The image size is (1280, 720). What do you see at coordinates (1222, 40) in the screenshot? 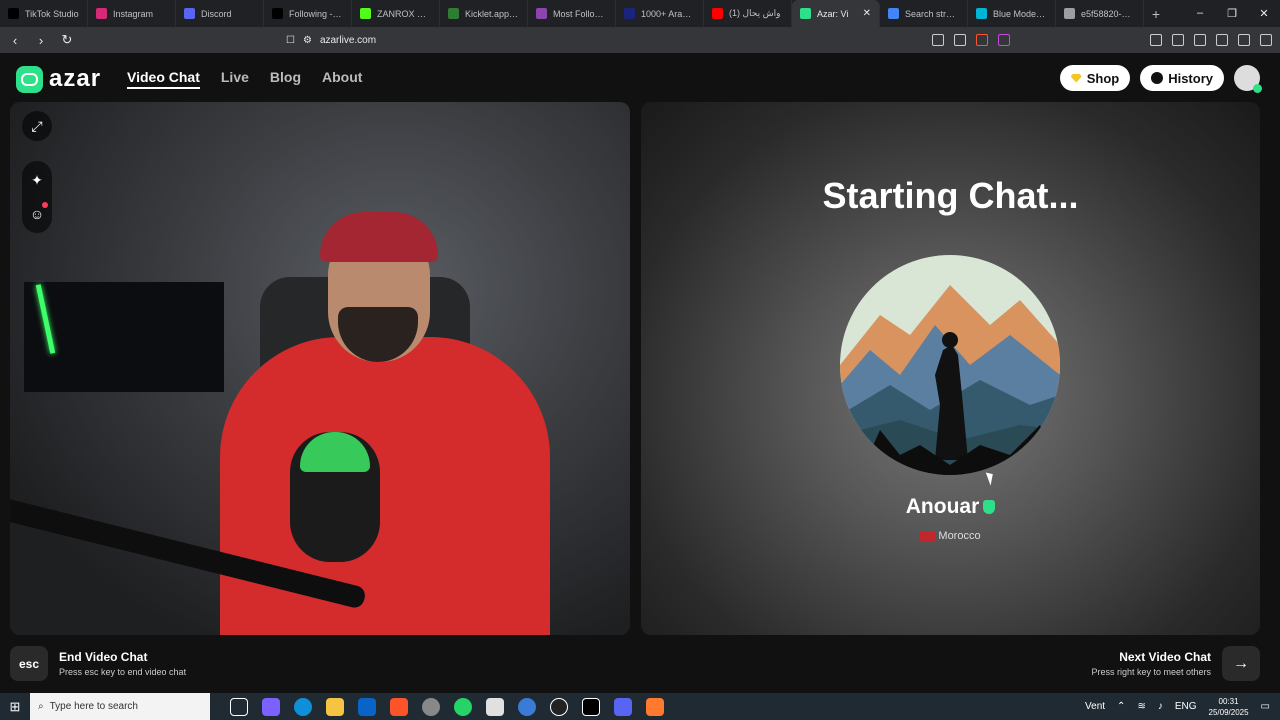
I see `leo-icon` at bounding box center [1222, 40].